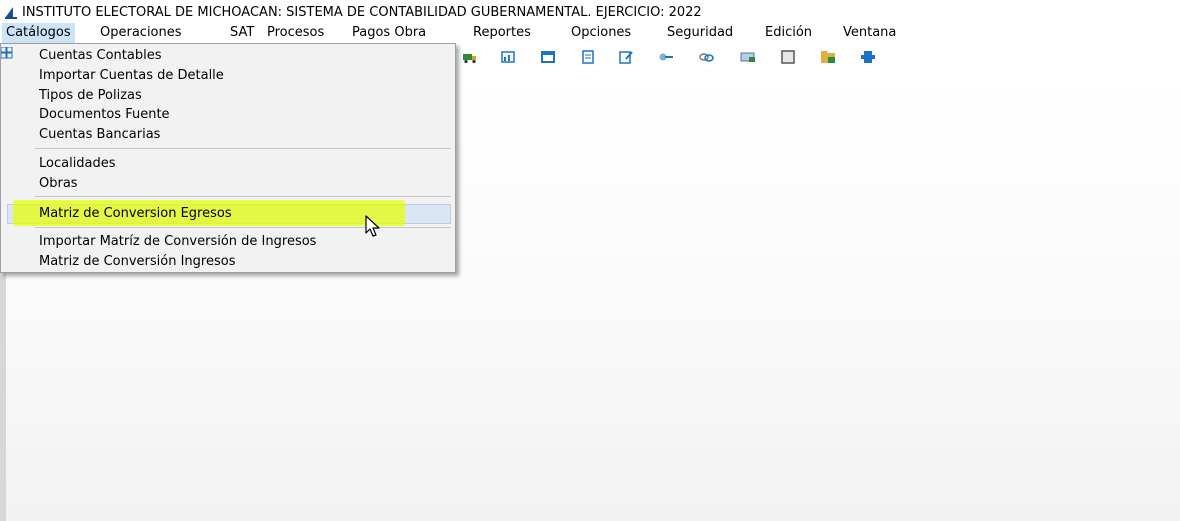 This screenshot has width=1180, height=521. Describe the element at coordinates (372, 226) in the screenshot. I see `mouse-cursor-icon` at that location.